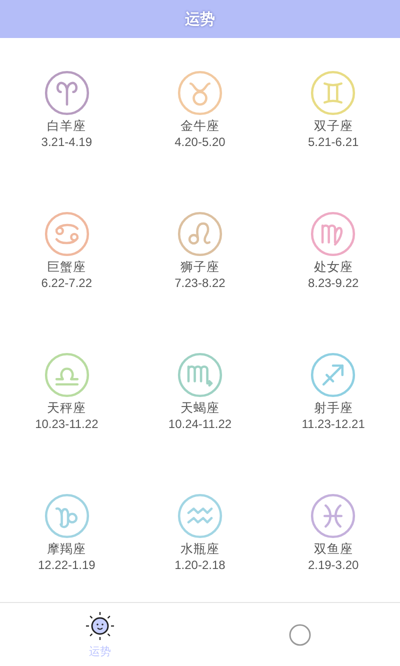 This screenshot has height=666, width=400. Describe the element at coordinates (200, 283) in the screenshot. I see `date-range: 7.23-8.22` at that location.